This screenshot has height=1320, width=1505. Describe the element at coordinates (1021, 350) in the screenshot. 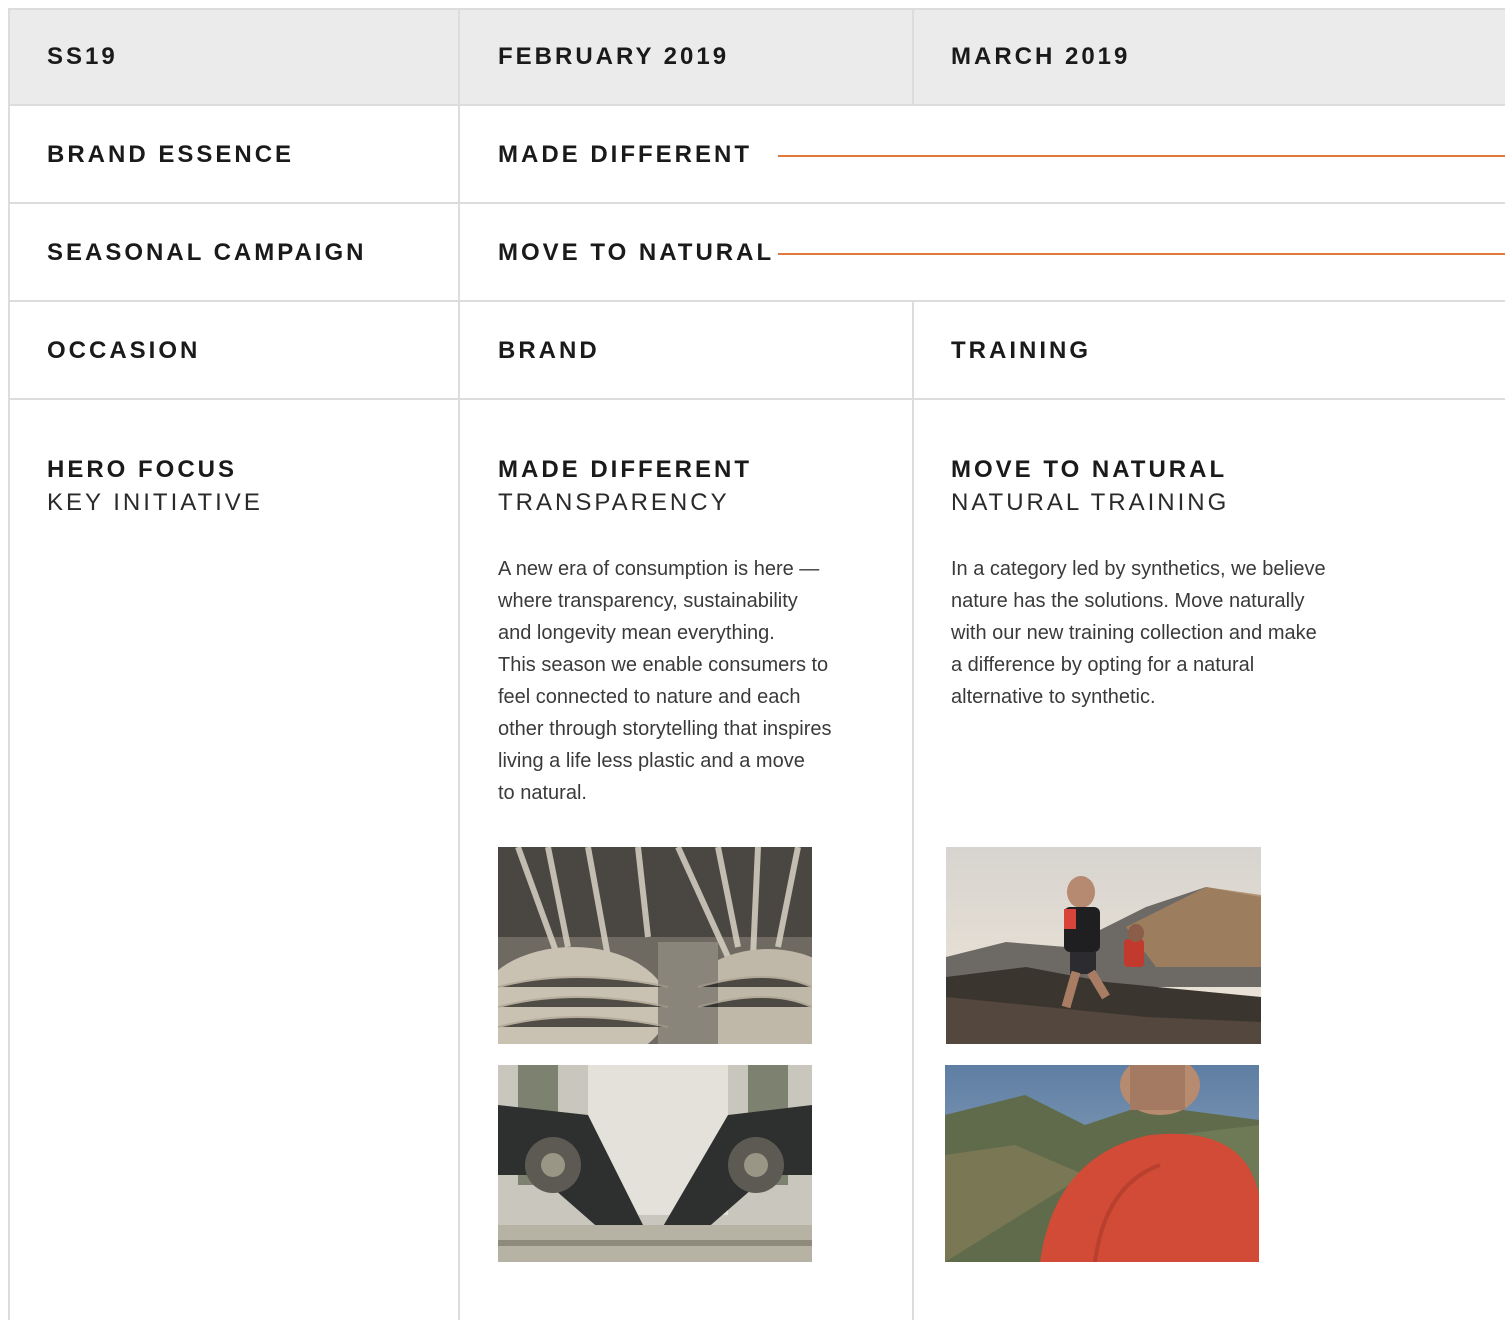

I see `occasion-training: TRAINING` at that location.